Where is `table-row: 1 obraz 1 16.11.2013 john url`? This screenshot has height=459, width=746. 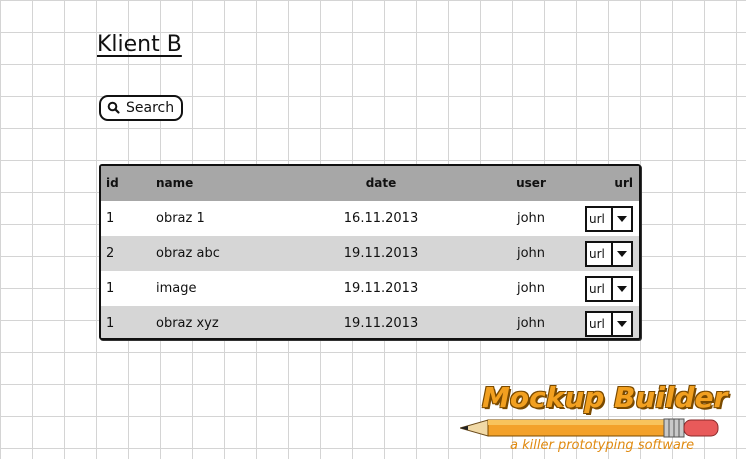 table-row: 1 obraz 1 16.11.2013 john url is located at coordinates (370, 218).